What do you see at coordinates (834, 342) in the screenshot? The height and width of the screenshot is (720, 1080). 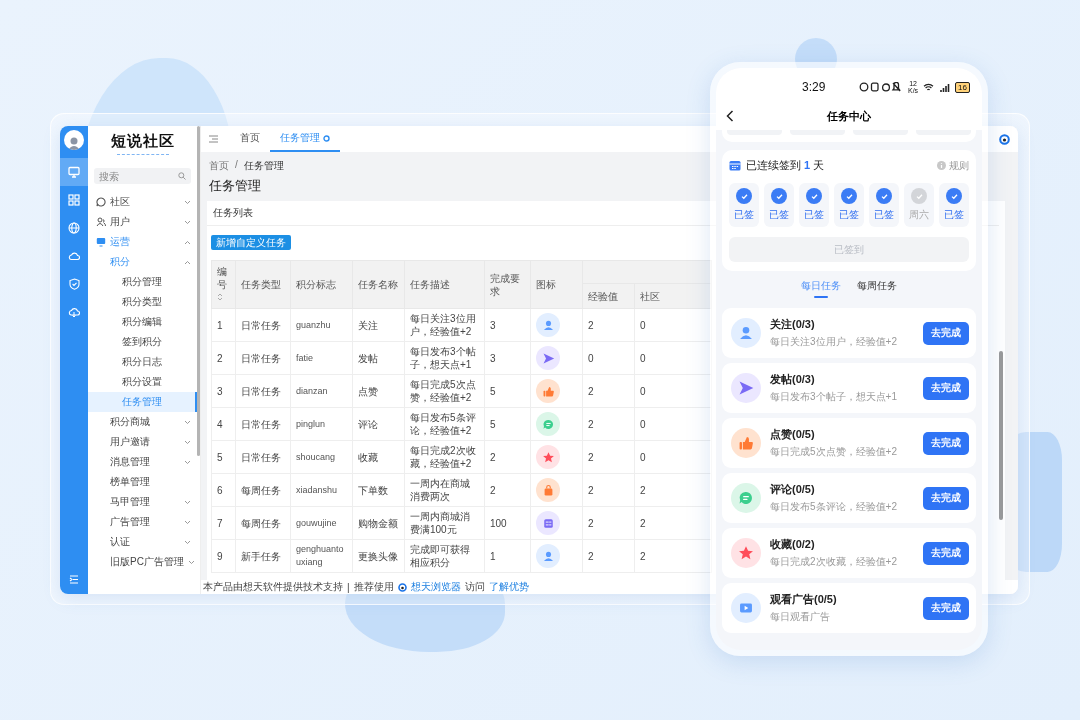 I see `task-description: 每日关注3位用户，经验值+2` at bounding box center [834, 342].